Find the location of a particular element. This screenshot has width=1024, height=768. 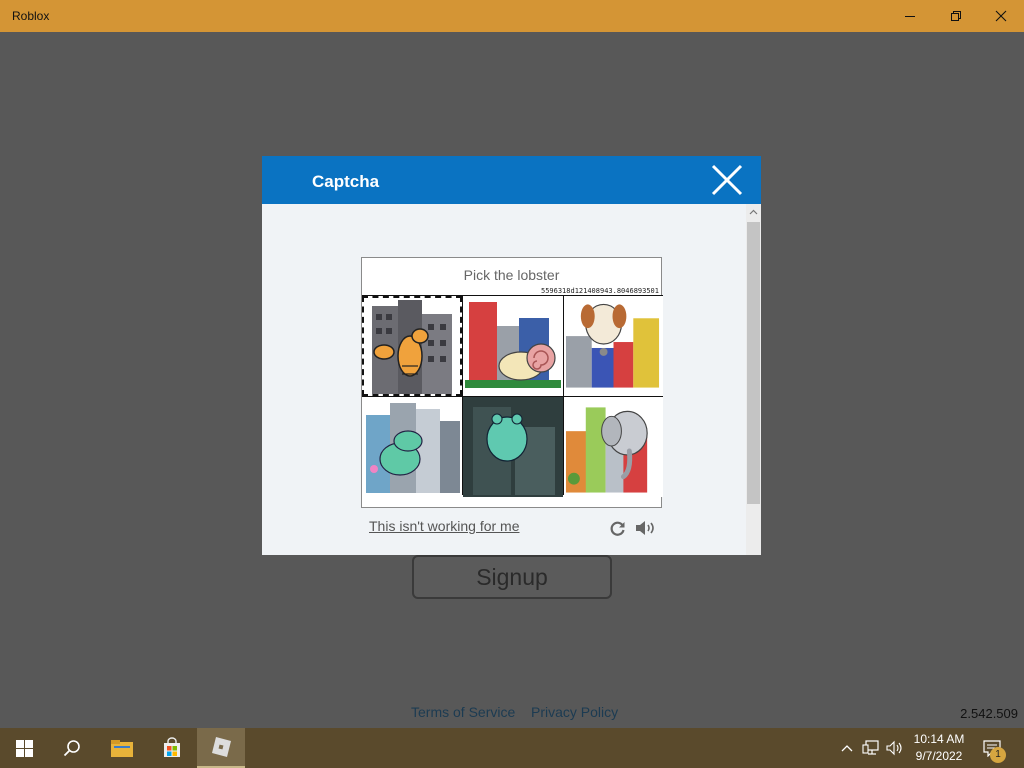

volume-icon is located at coordinates (894, 748).